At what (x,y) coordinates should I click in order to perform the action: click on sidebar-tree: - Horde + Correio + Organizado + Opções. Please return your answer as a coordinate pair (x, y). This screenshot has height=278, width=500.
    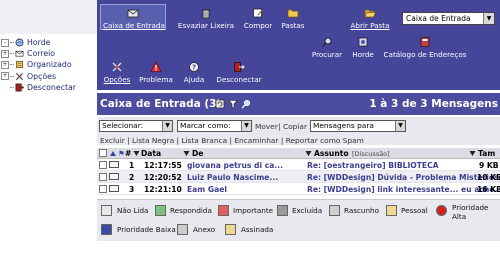
    Looking at the image, I should click on (48, 65).